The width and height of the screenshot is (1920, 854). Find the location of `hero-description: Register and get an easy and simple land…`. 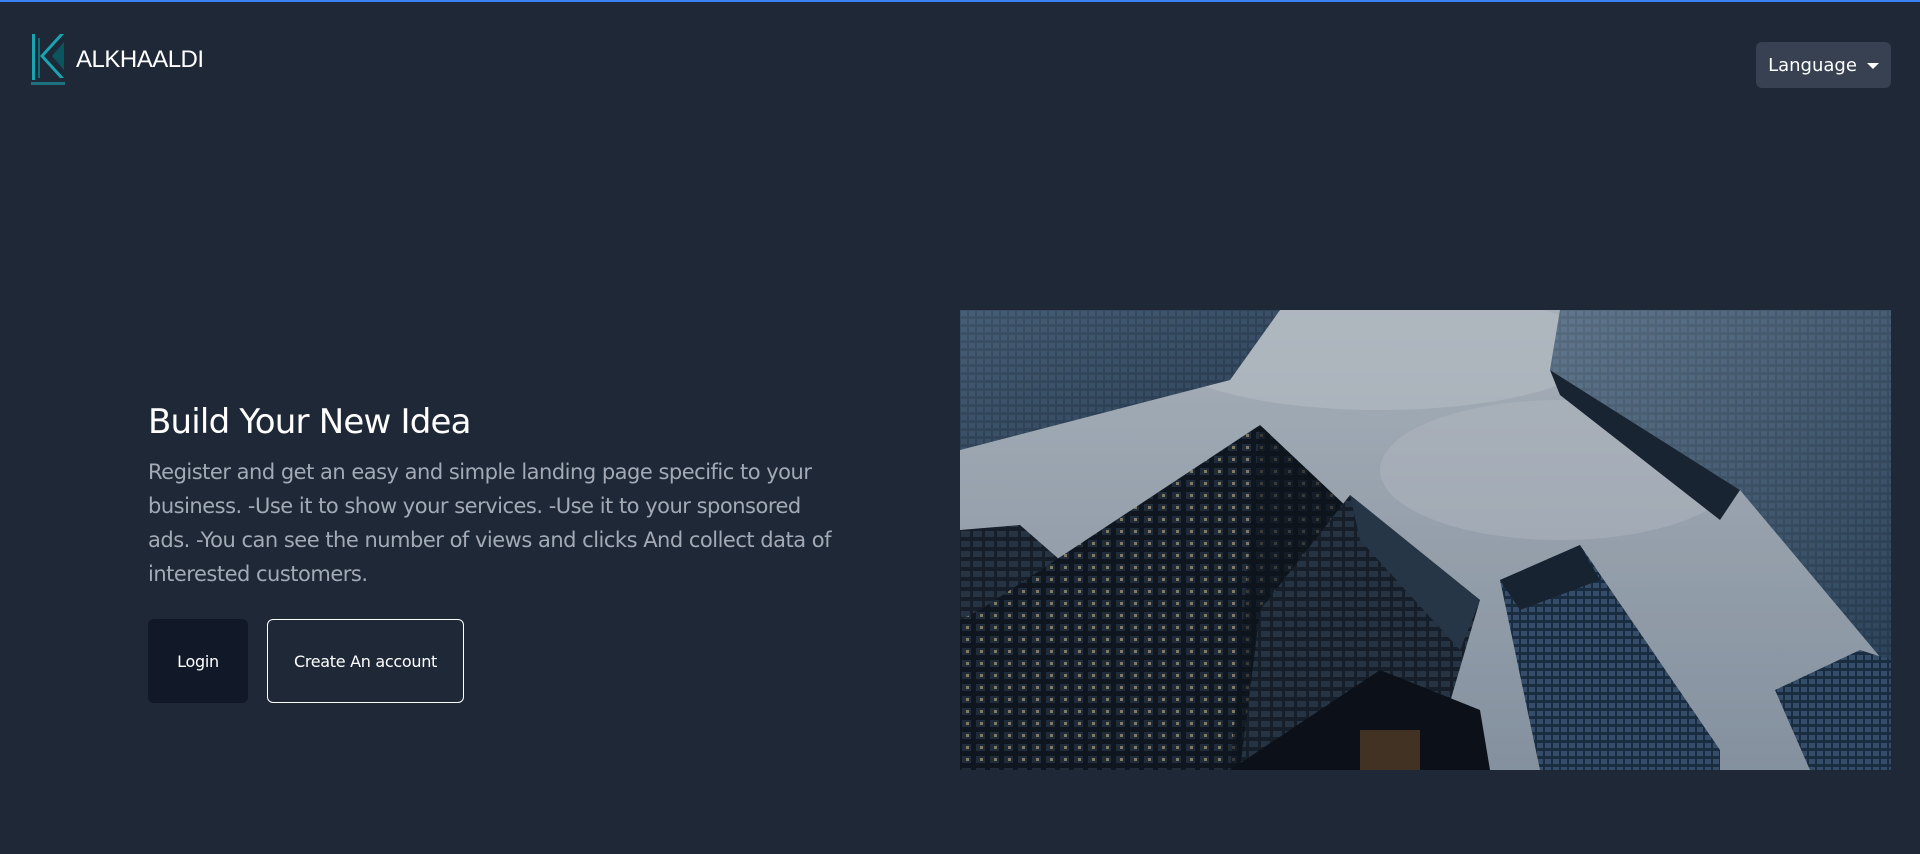

hero-description: Register and get an easy and simple land… is located at coordinates (490, 523).